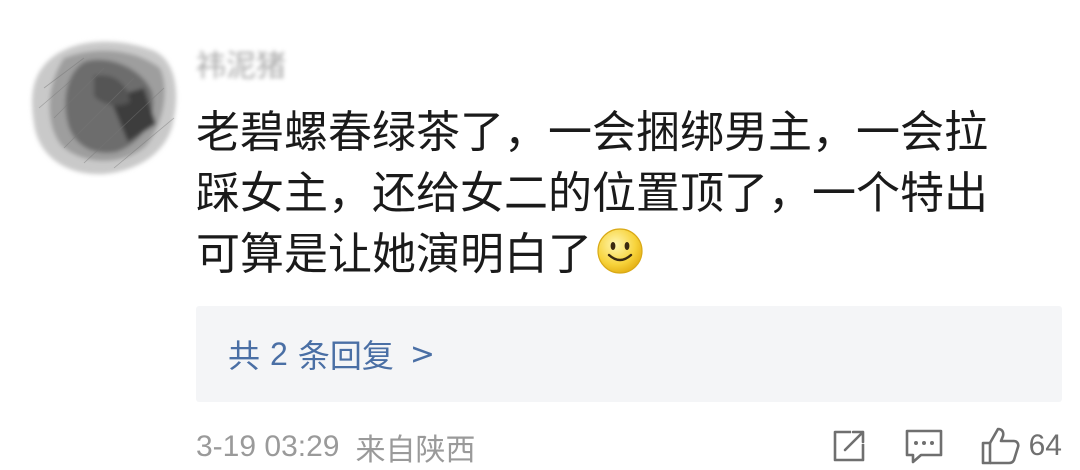 This screenshot has width=1080, height=470. I want to click on smile-emoji-icon, so click(620, 251).